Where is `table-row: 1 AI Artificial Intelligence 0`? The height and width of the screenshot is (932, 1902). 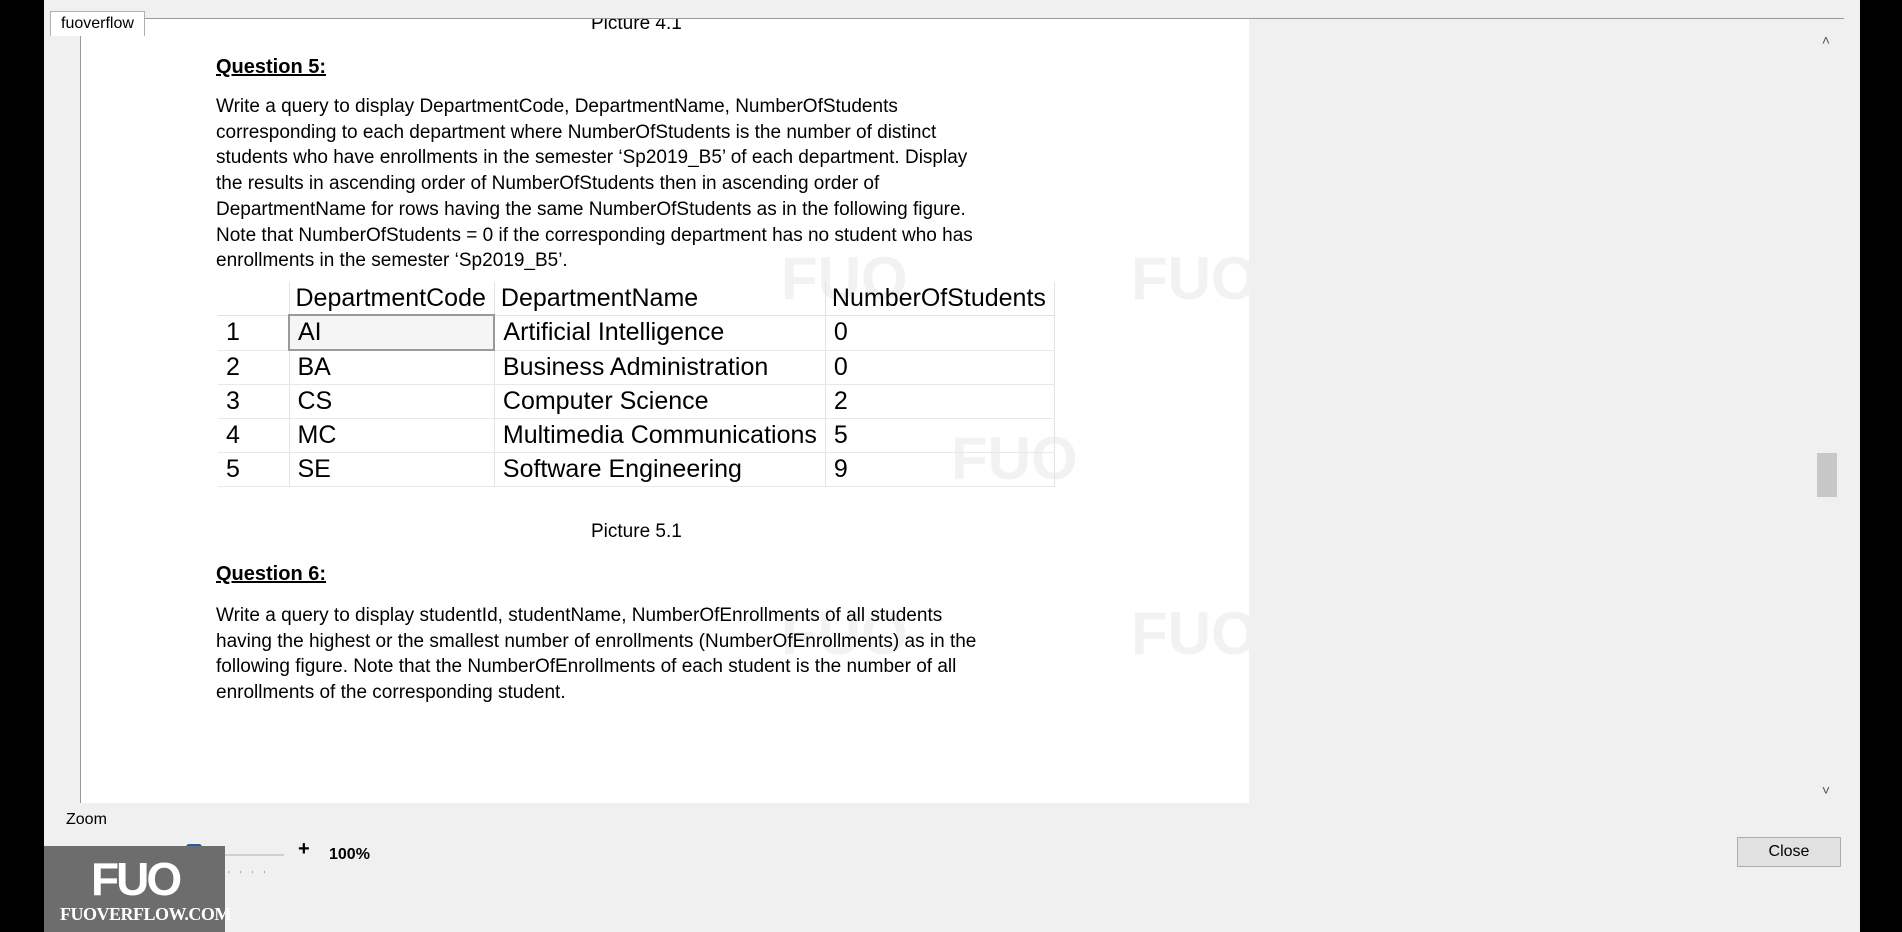 table-row: 1 AI Artificial Intelligence 0 is located at coordinates (636, 332).